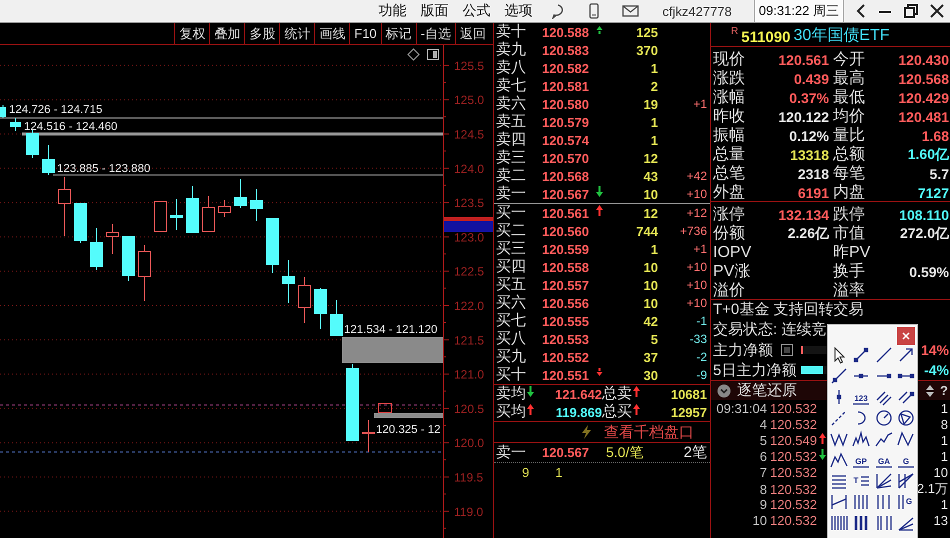 This screenshot has height=538, width=950. What do you see at coordinates (651, 104) in the screenshot?
I see `volume: 19` at bounding box center [651, 104].